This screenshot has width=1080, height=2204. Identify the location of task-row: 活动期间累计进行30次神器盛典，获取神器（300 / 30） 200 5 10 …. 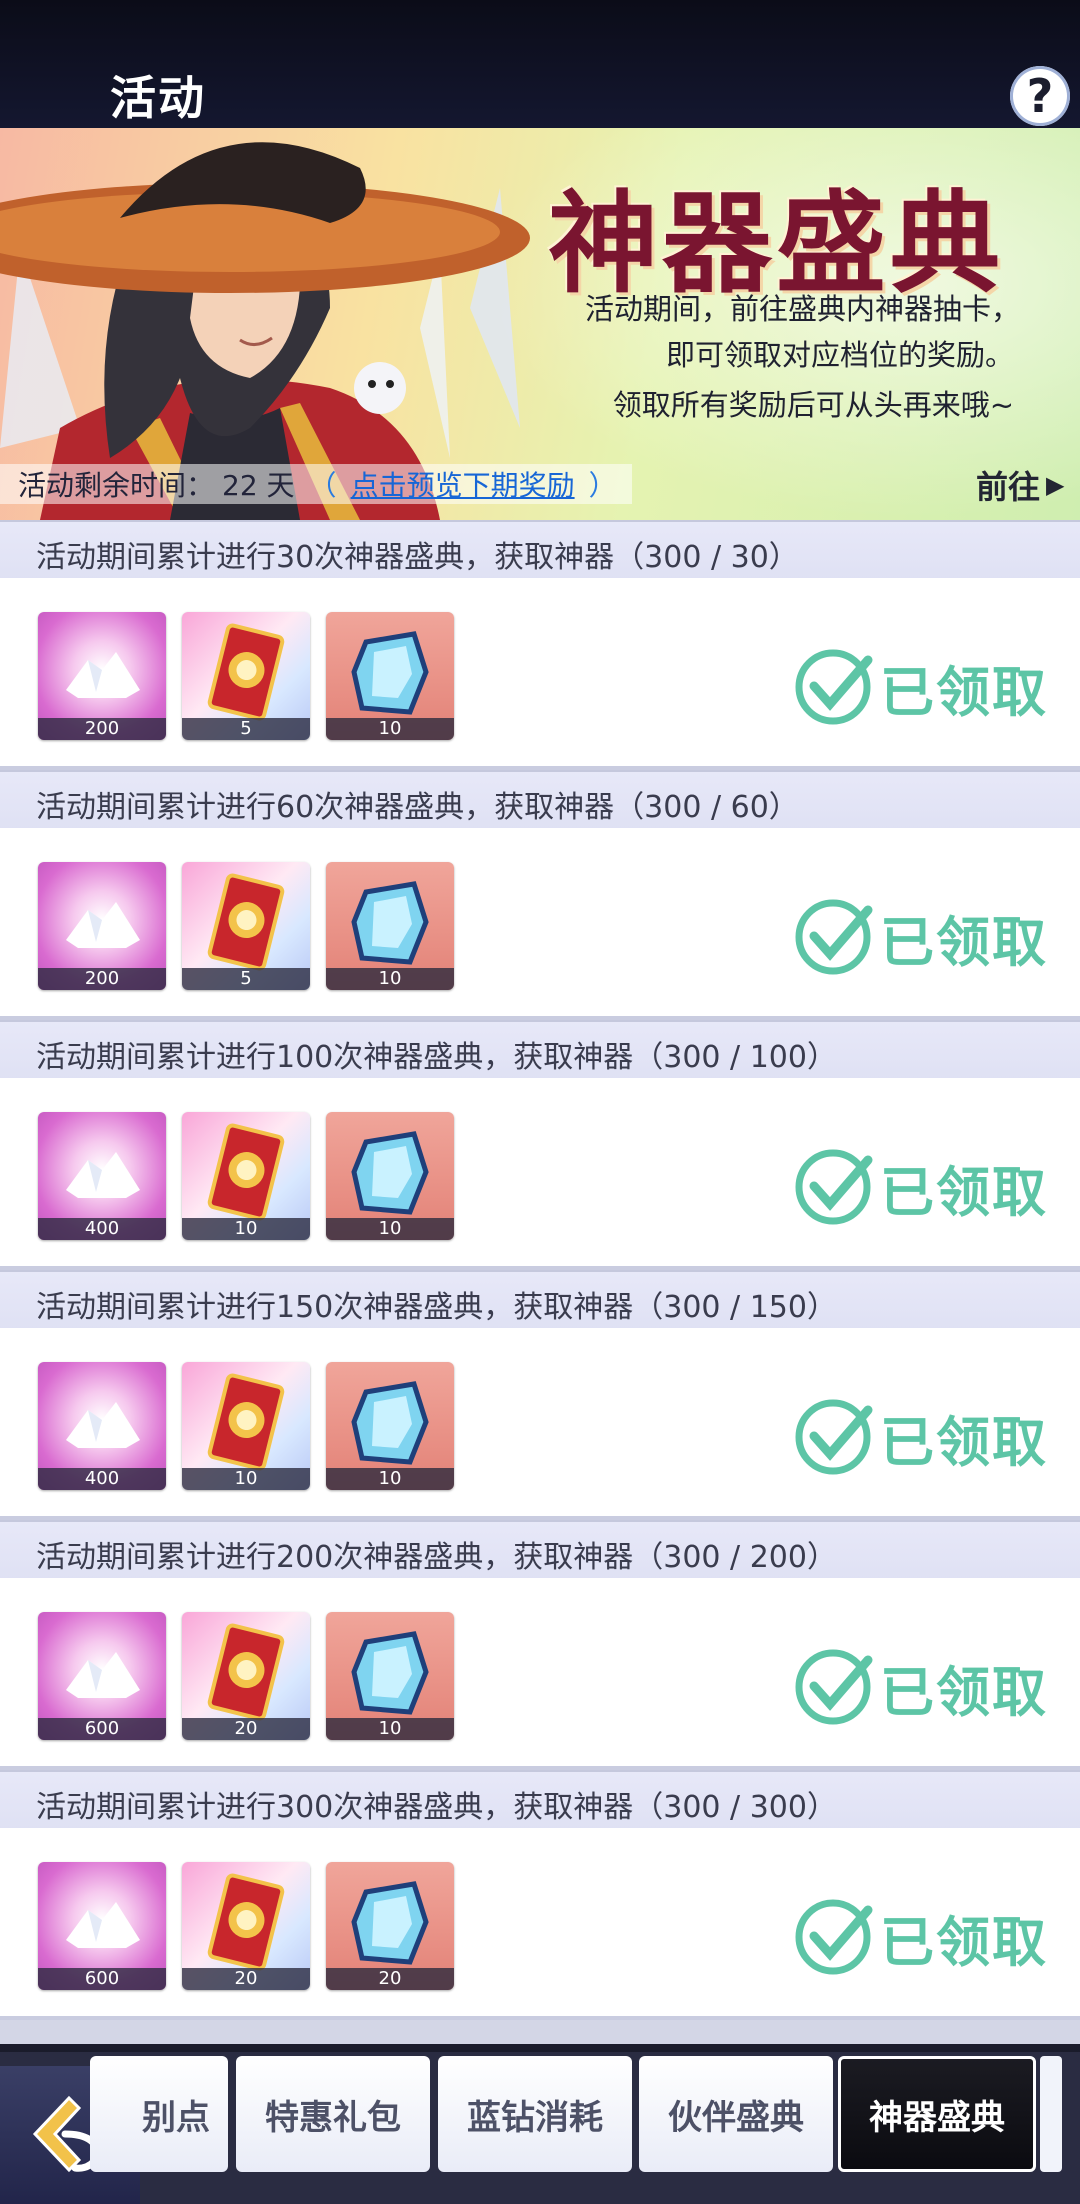
(540, 645).